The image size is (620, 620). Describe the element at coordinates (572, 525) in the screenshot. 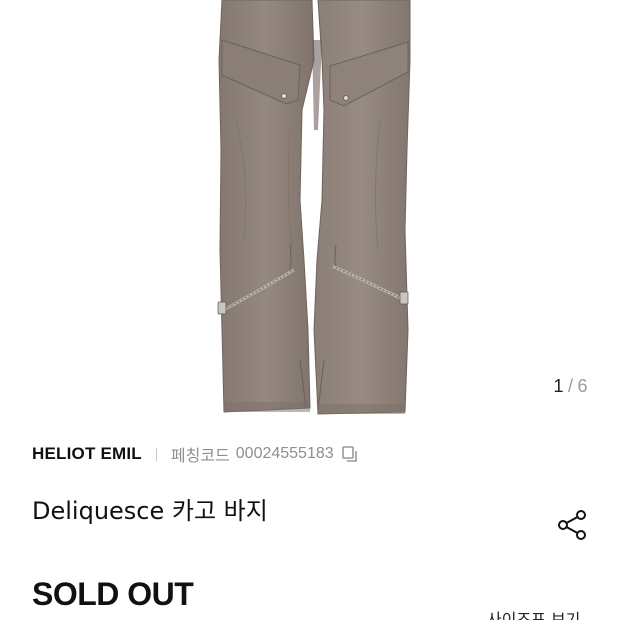

I see `share-icon` at that location.